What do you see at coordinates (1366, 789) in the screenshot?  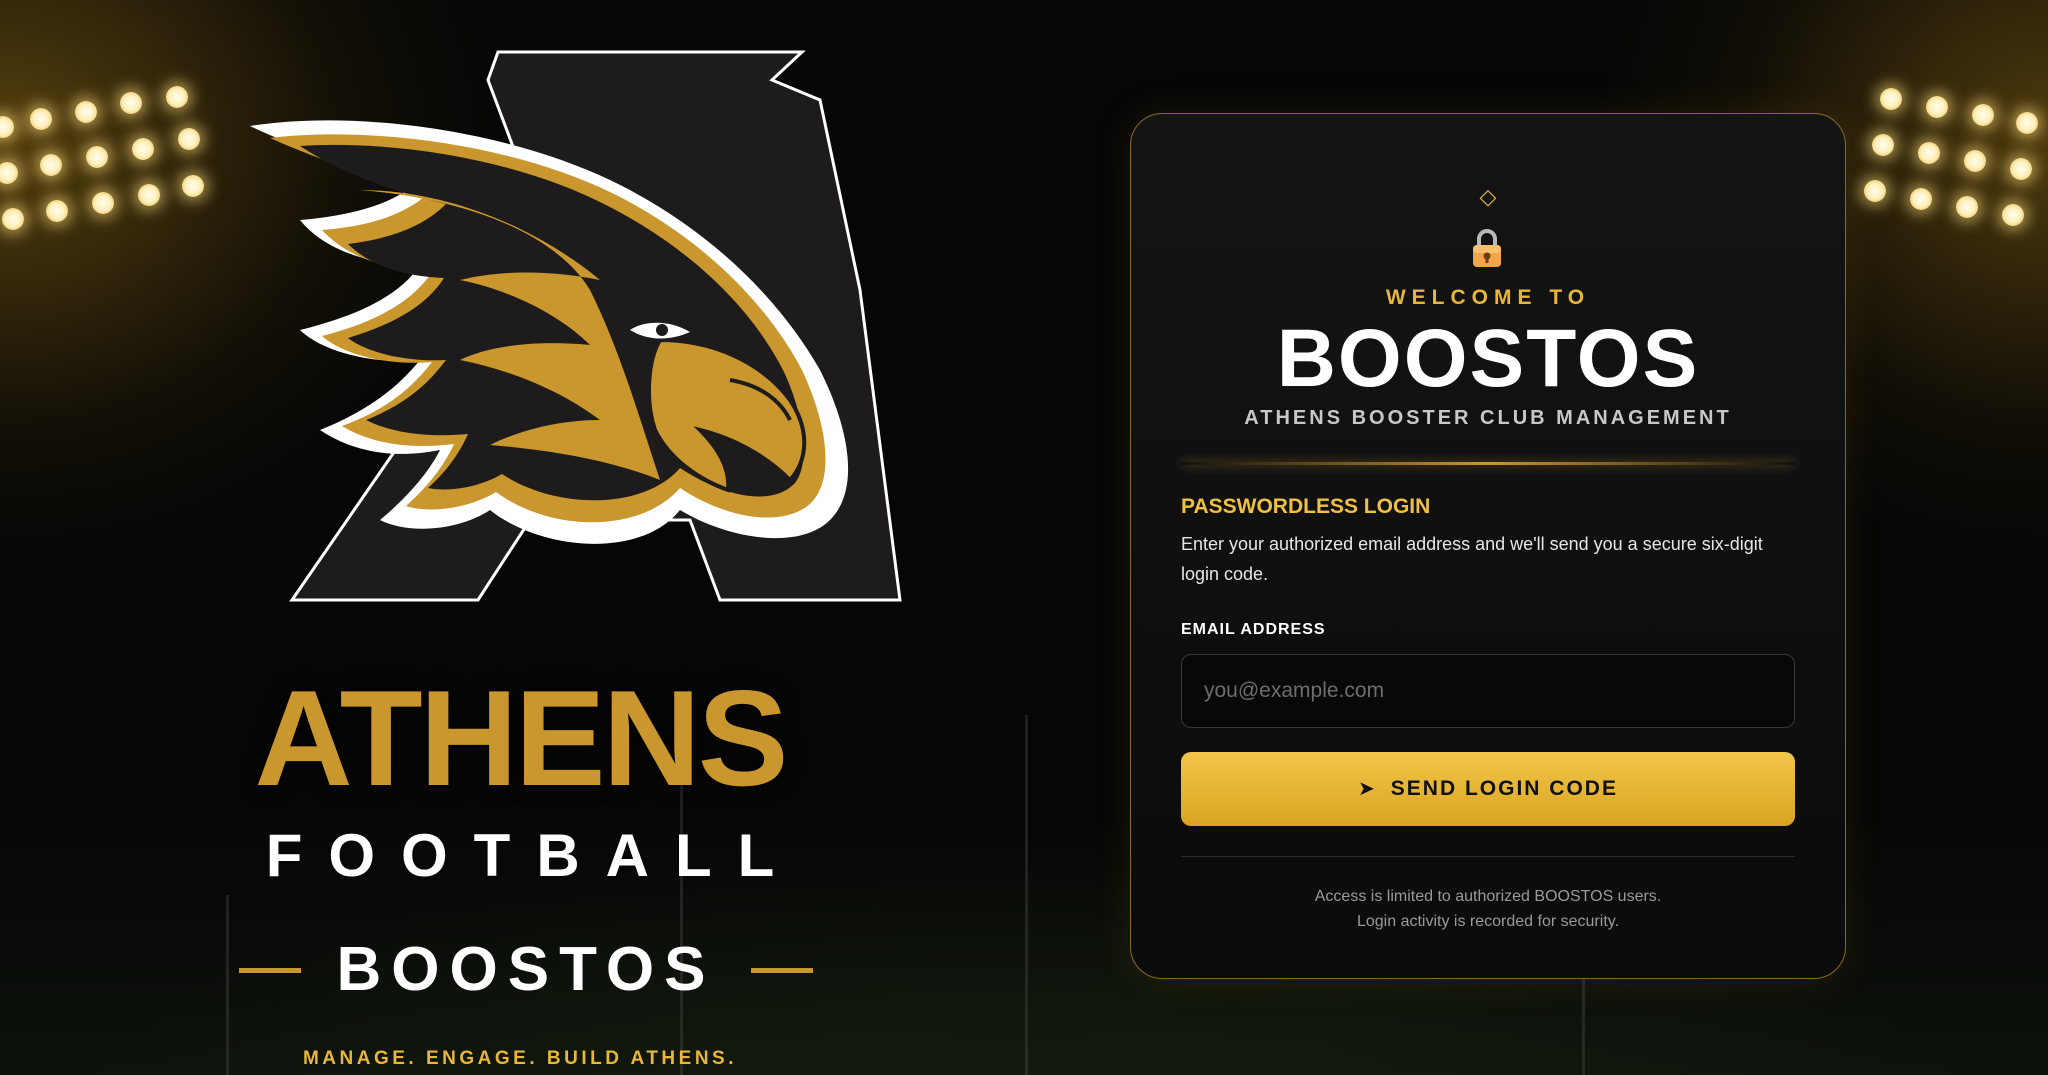 I see `send-icon: ➤` at bounding box center [1366, 789].